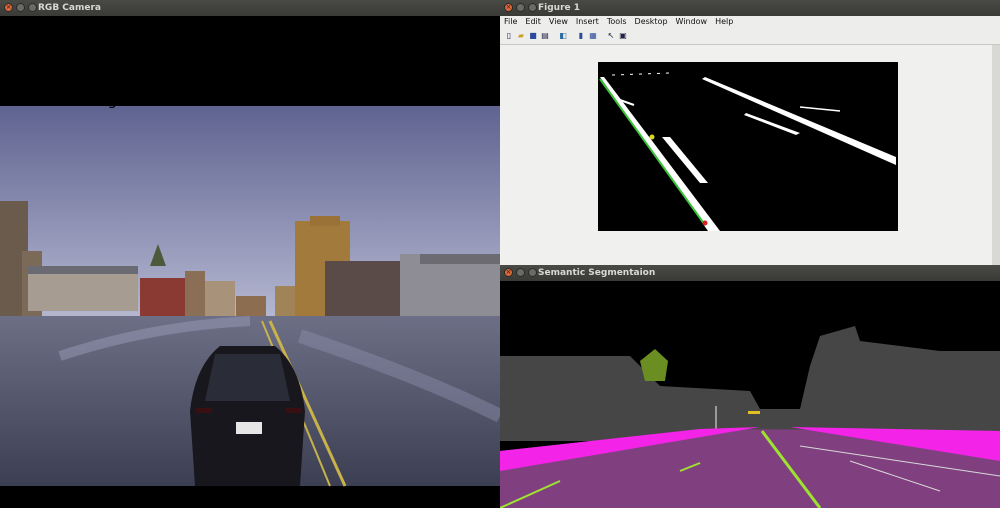 This screenshot has width=1000, height=508. I want to click on segmentation-titlebar: × Semantic Segmentaion, so click(750, 273).